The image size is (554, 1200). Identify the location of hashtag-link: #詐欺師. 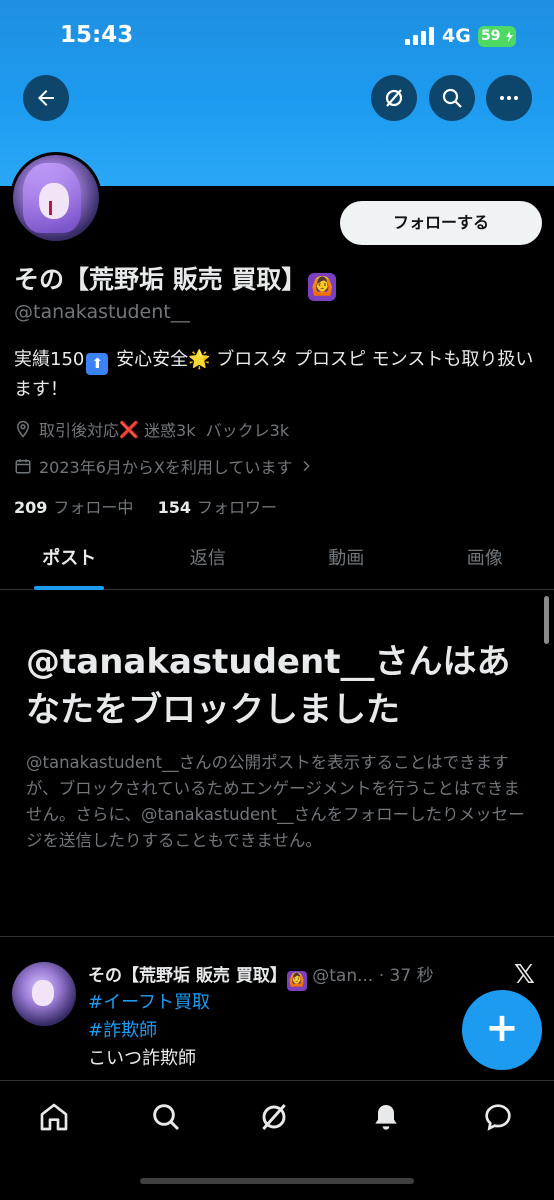
(122, 1029).